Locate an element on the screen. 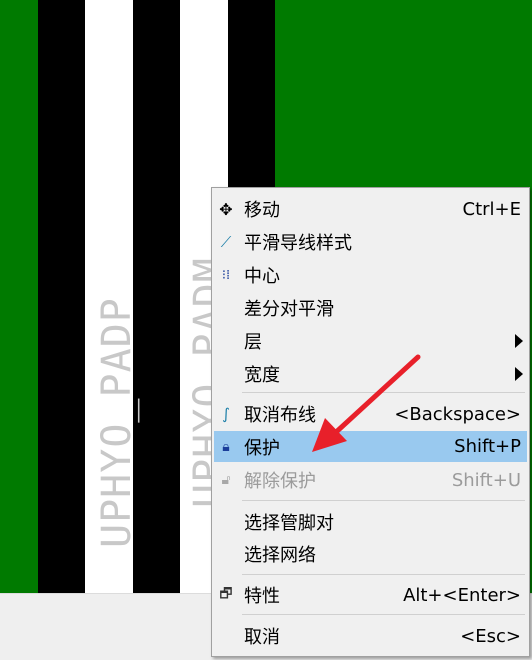 This screenshot has height=660, width=532. menu-item-label: 平滑导线样式 is located at coordinates (298, 243).